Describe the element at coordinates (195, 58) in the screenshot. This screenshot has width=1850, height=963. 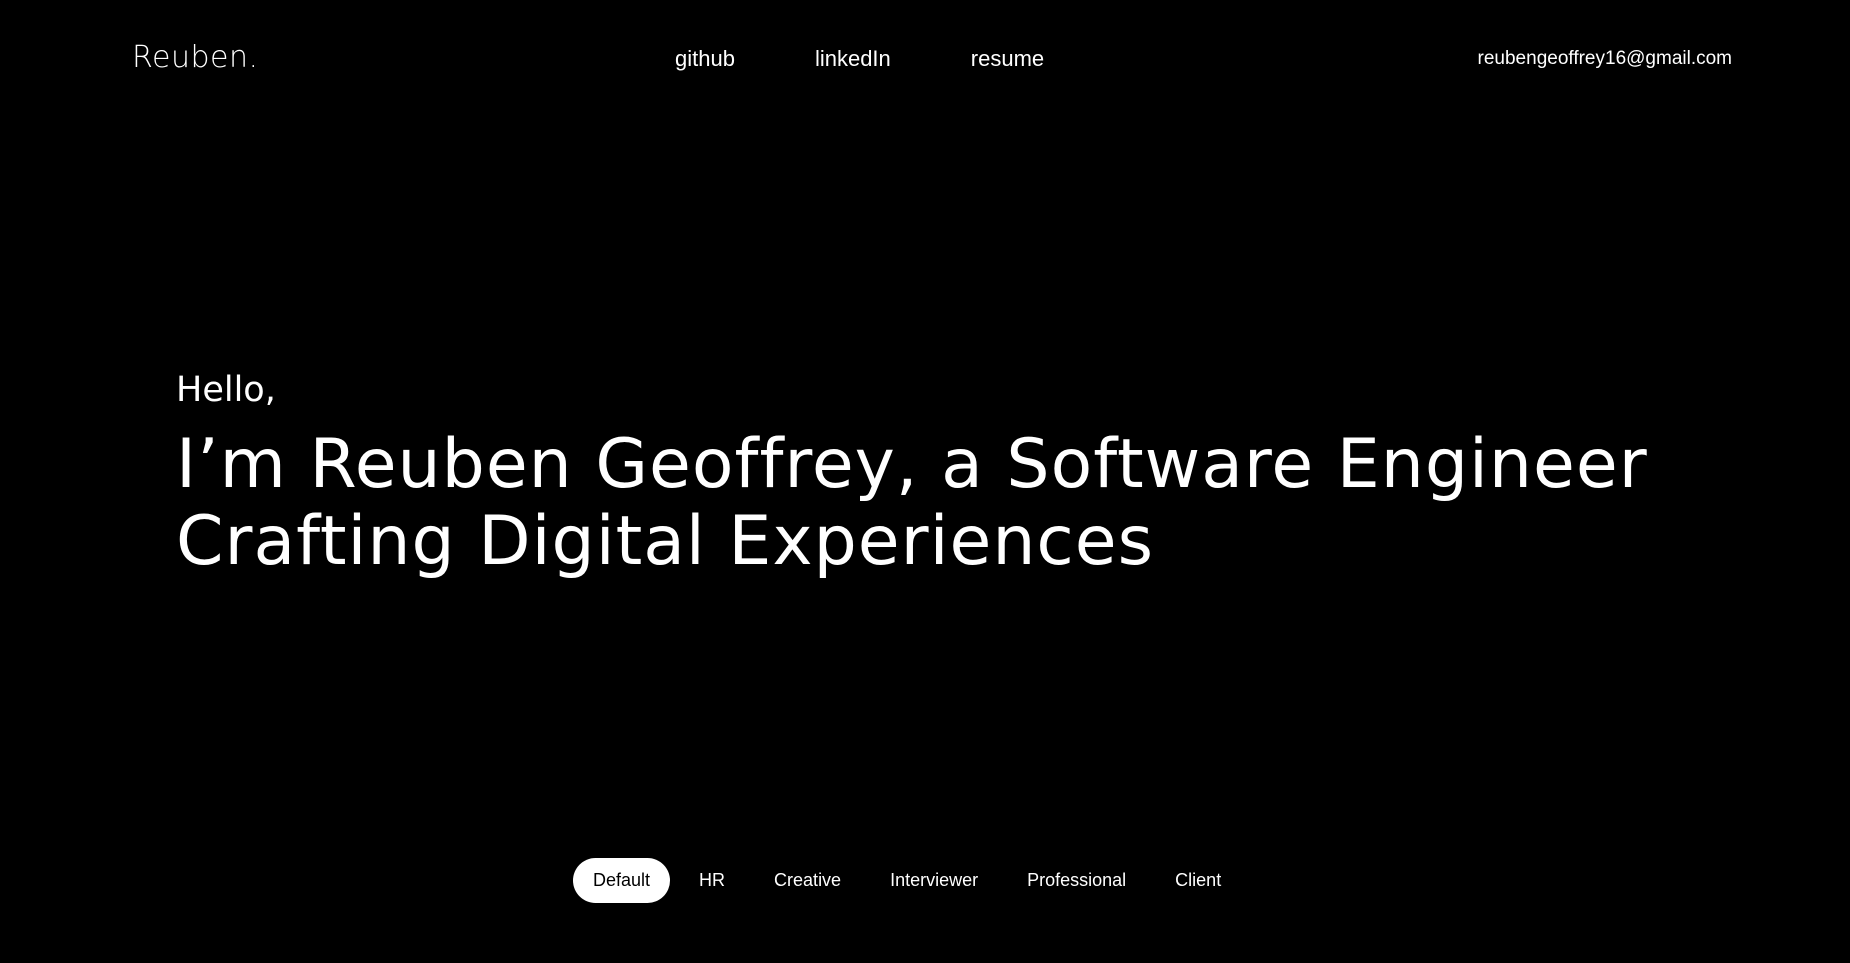
I see `site-logo: Reuben.` at that location.